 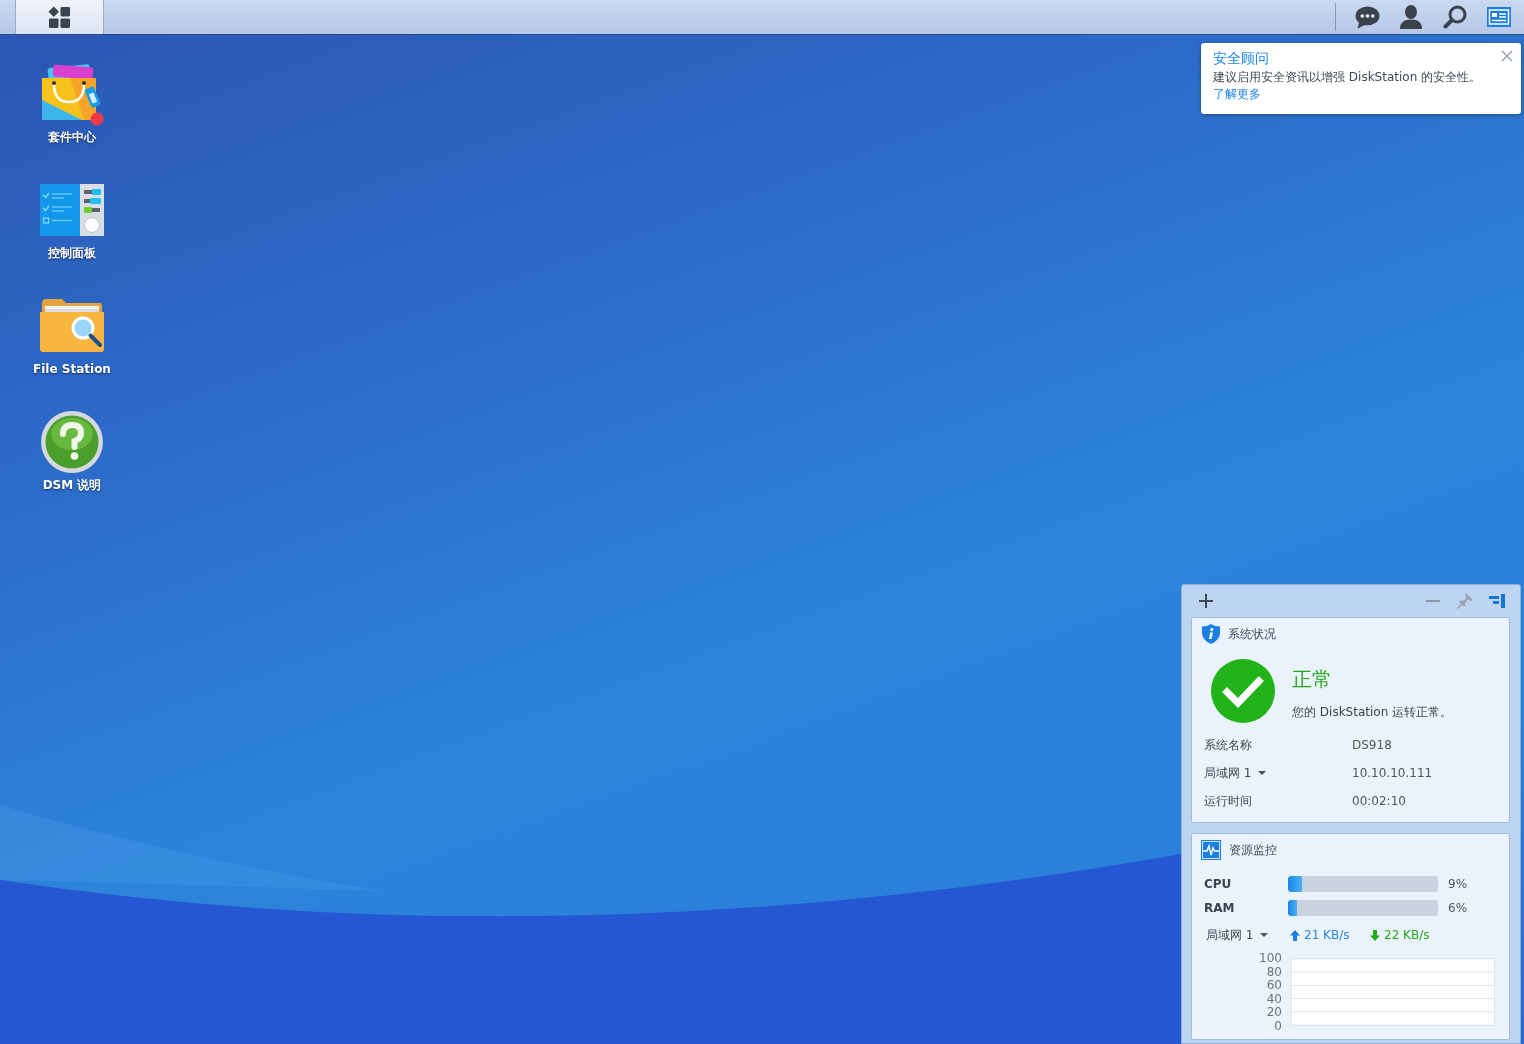 I want to click on help-icon, so click(x=72, y=442).